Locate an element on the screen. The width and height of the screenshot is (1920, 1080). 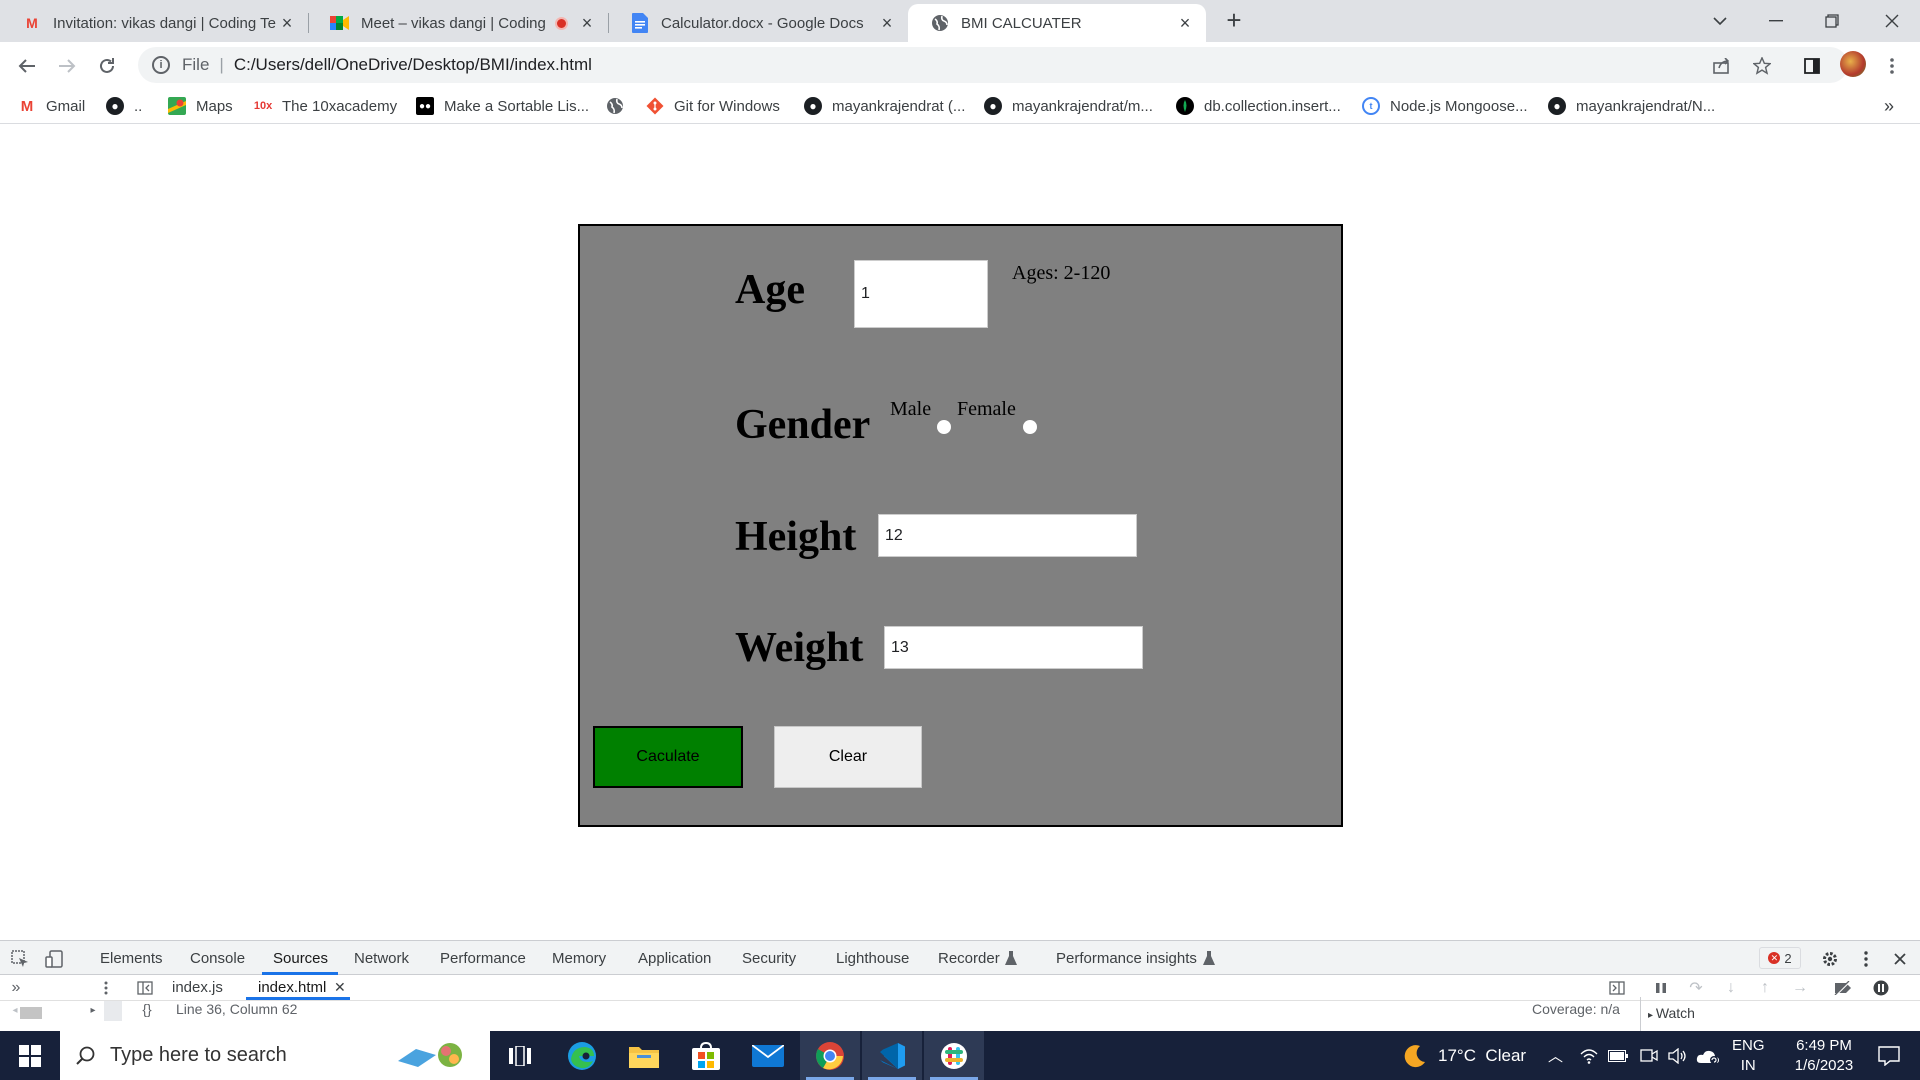
tab-security: Security is located at coordinates (769, 958).